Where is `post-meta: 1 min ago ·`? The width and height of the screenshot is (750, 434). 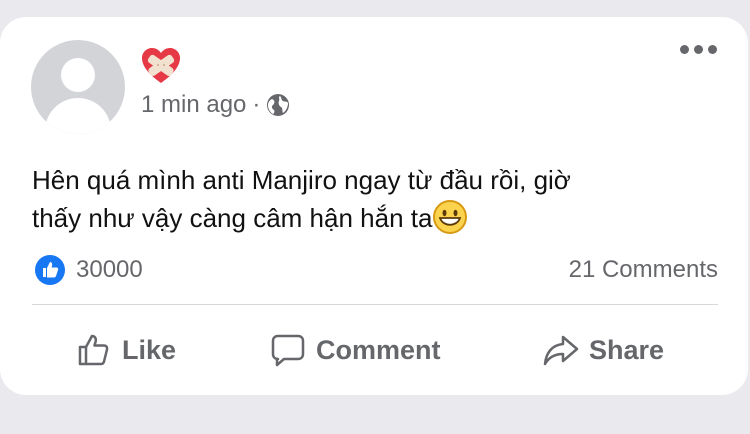
post-meta: 1 min ago · is located at coordinates (215, 105).